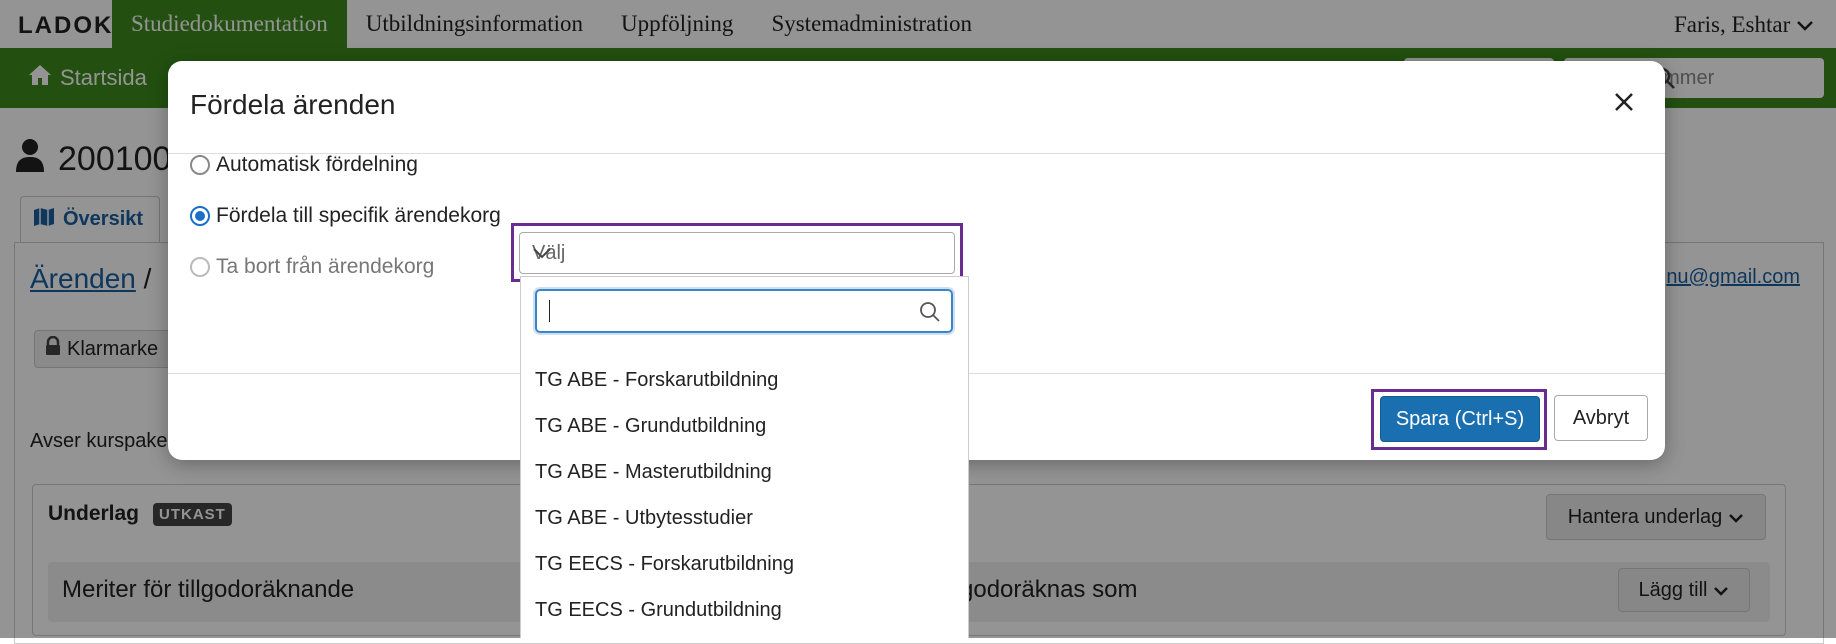  I want to click on dialog-header: Fördela ärenden, so click(916, 107).